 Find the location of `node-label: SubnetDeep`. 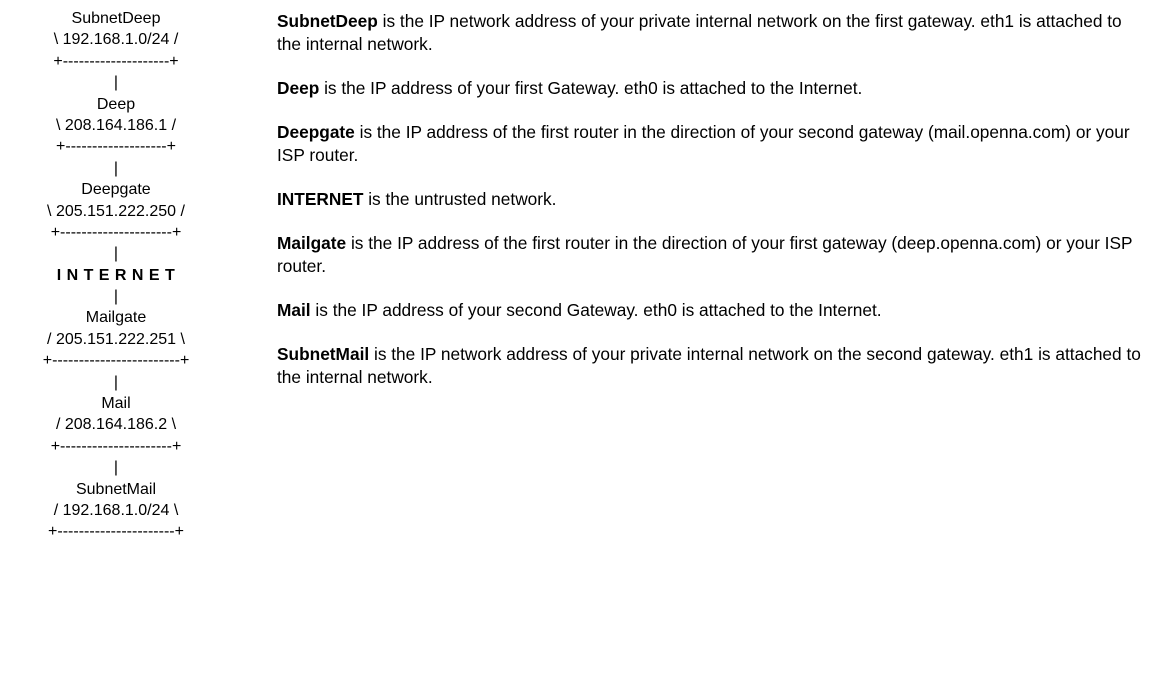

node-label: SubnetDeep is located at coordinates (116, 18).